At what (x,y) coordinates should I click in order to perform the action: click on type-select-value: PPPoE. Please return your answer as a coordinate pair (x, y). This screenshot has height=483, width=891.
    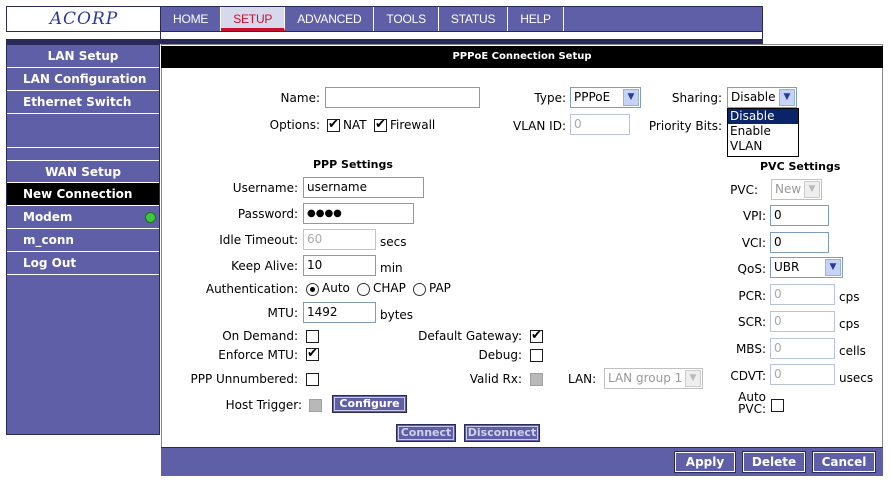
    Looking at the image, I should click on (592, 97).